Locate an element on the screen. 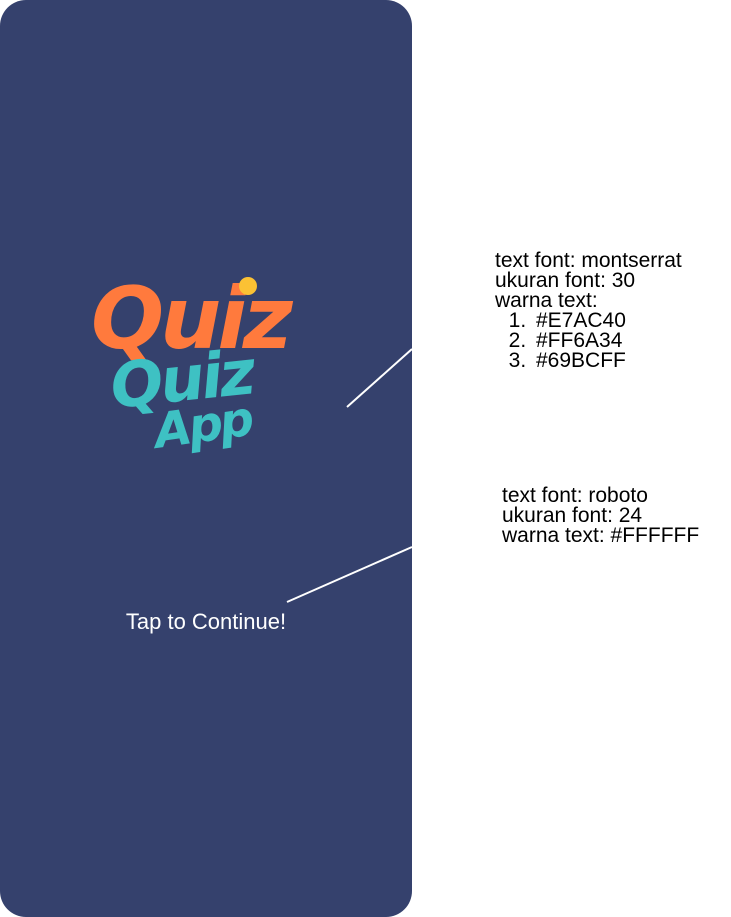 The image size is (731, 917). logo-color-item: #69BCFF is located at coordinates (607, 360).